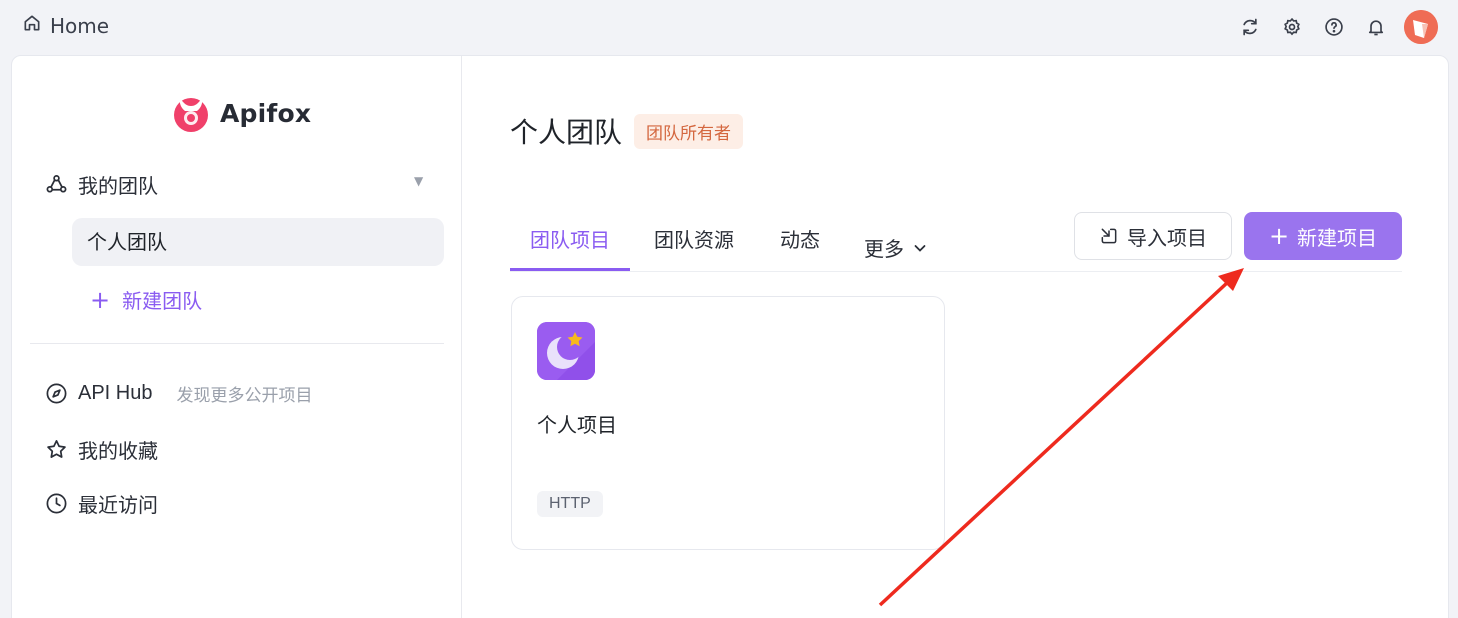 Image resolution: width=1458 pixels, height=618 pixels. Describe the element at coordinates (191, 115) in the screenshot. I see `apifox-logo-icon` at that location.